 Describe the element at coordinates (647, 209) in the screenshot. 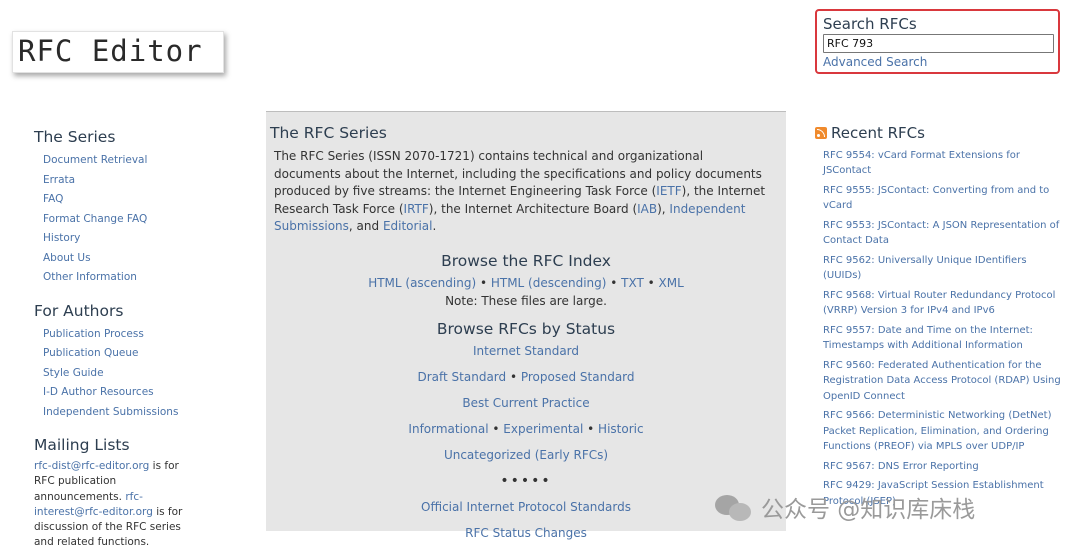

I see `iab-link: IAB` at that location.